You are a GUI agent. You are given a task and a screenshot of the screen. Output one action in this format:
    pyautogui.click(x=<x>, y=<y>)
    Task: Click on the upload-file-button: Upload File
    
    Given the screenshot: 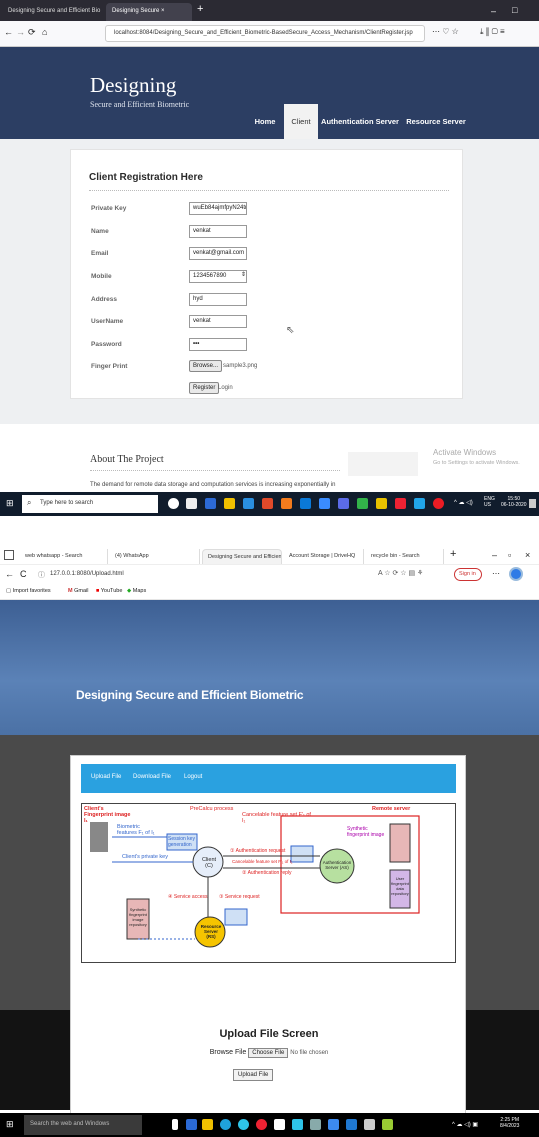 What is the action you would take?
    pyautogui.click(x=253, y=1075)
    